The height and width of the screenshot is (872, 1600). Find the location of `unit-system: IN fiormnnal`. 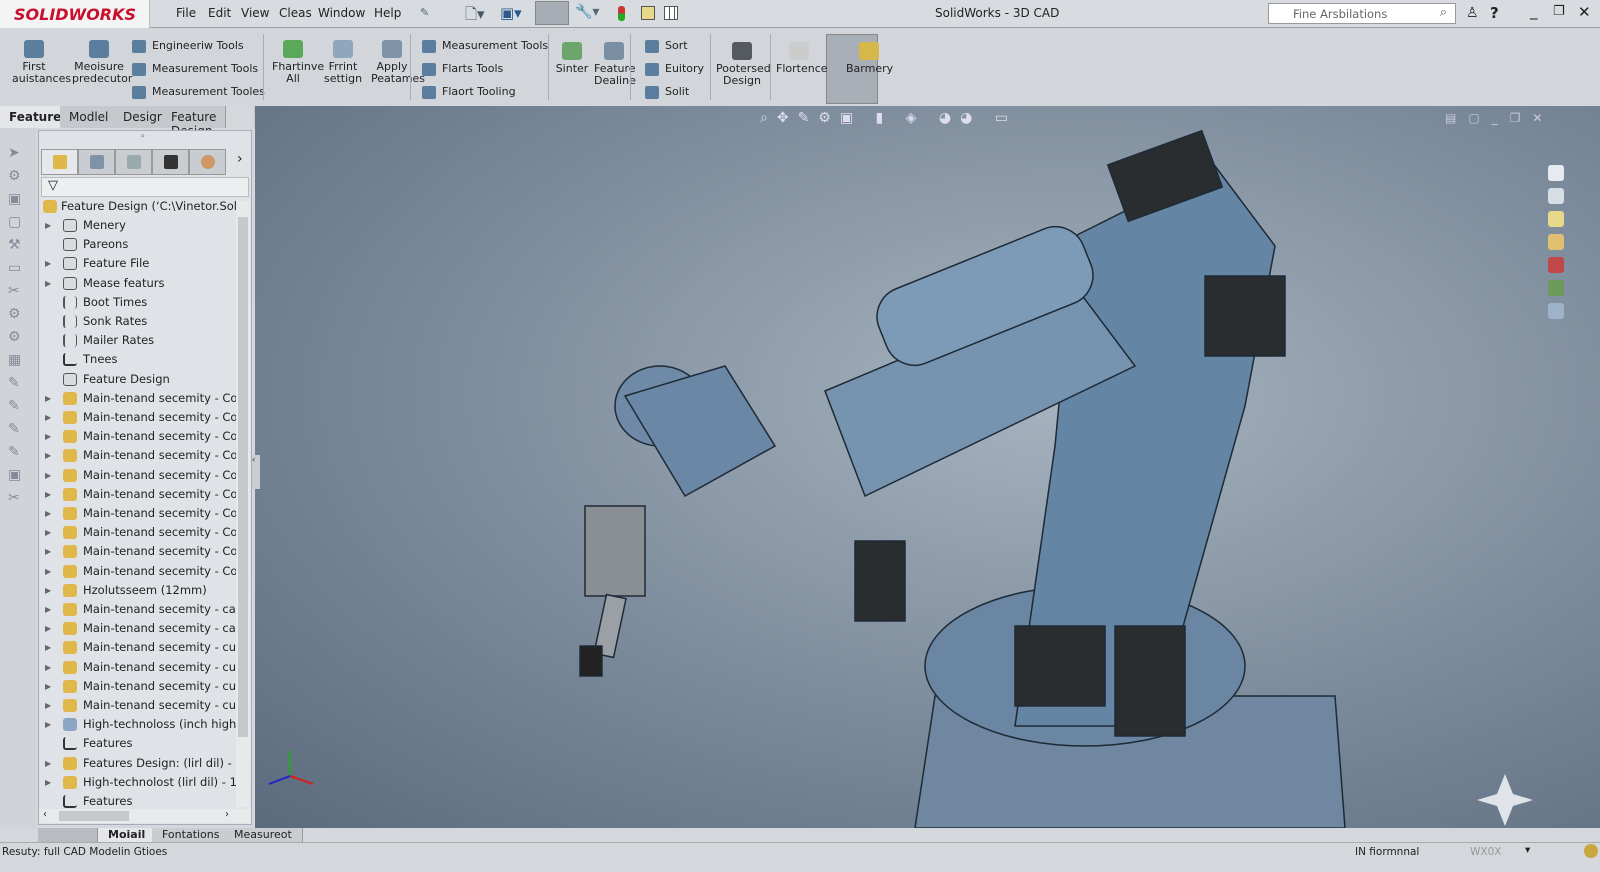

unit-system: IN fiormnnal is located at coordinates (1387, 852).